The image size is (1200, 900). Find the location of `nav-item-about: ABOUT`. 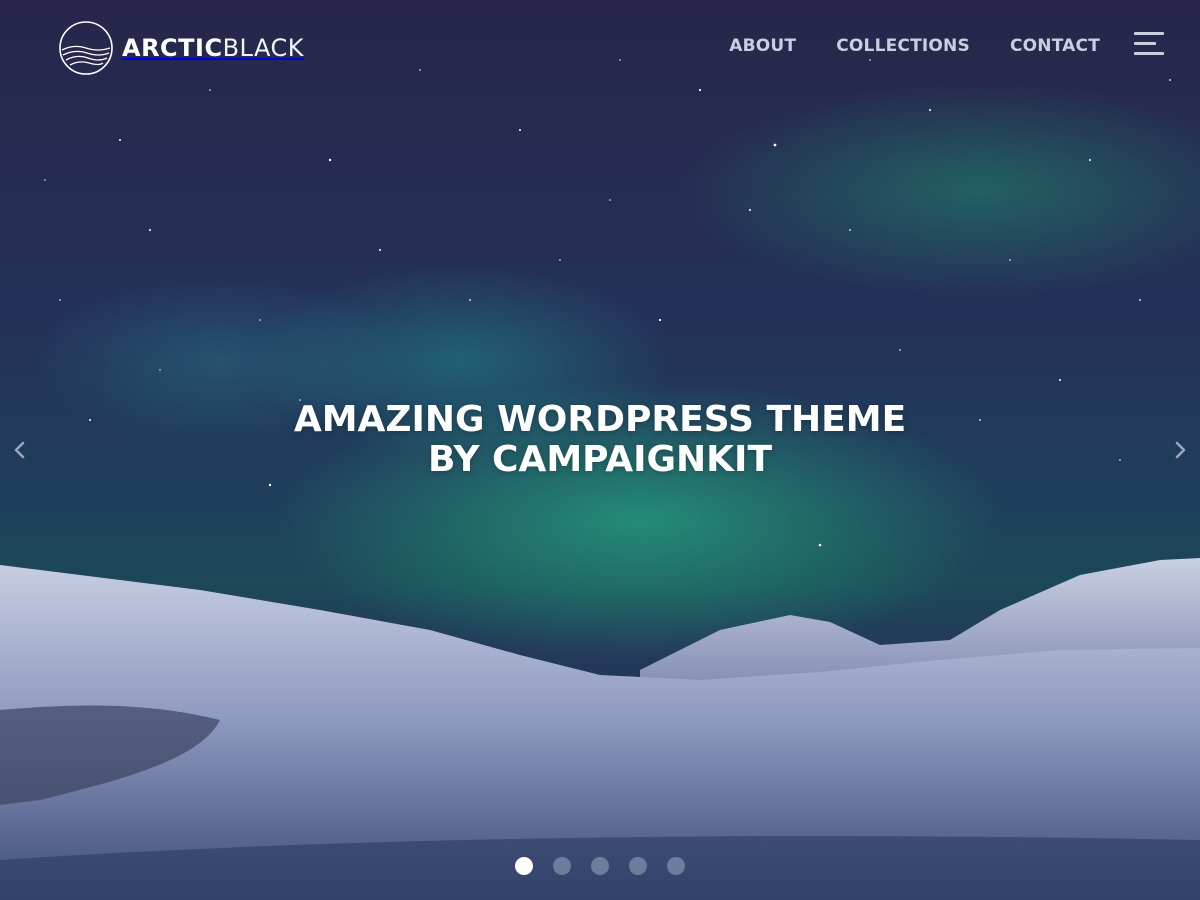

nav-item-about: ABOUT is located at coordinates (762, 46).